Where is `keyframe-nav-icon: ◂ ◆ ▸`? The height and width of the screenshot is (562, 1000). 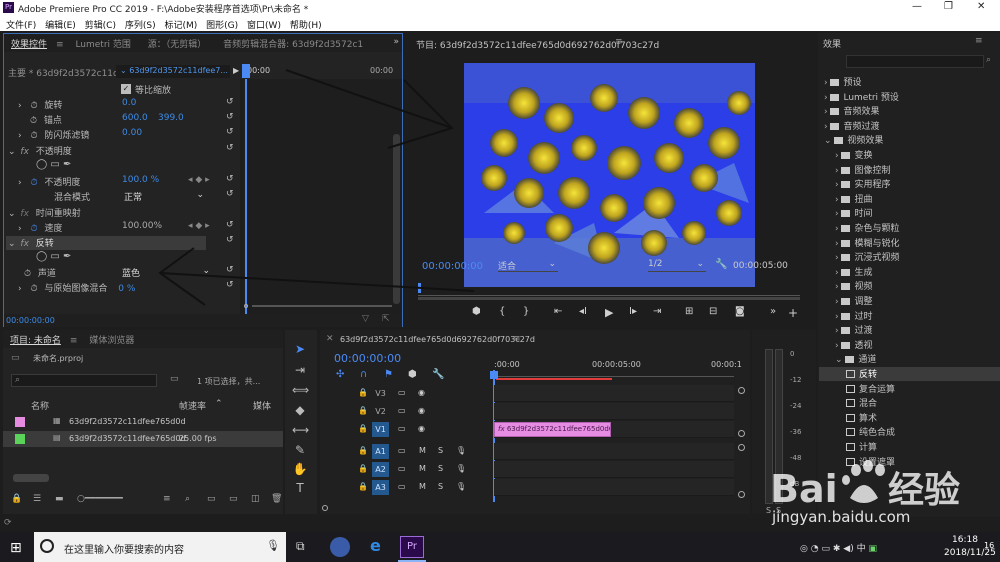 keyframe-nav-icon: ◂ ◆ ▸ is located at coordinates (199, 226).